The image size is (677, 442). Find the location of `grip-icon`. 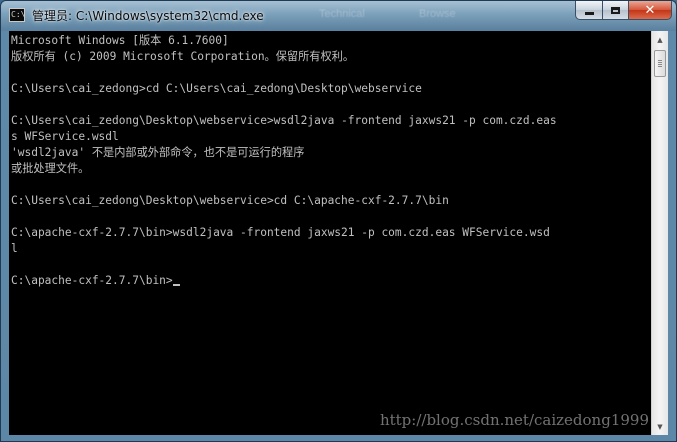

grip-icon is located at coordinates (660, 63).